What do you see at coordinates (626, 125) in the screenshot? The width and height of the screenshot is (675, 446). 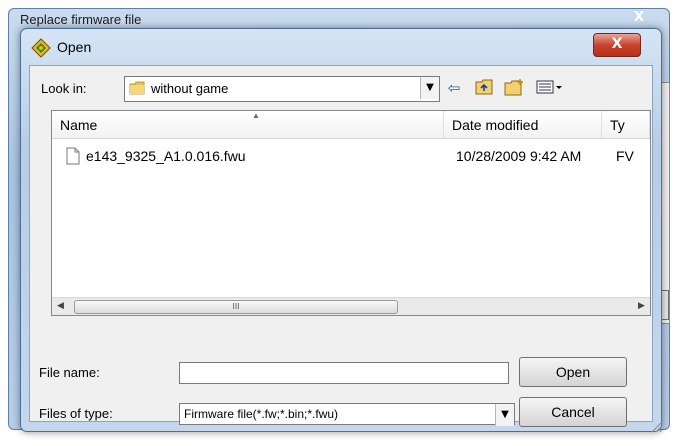 I see `column-header-type: Ty` at bounding box center [626, 125].